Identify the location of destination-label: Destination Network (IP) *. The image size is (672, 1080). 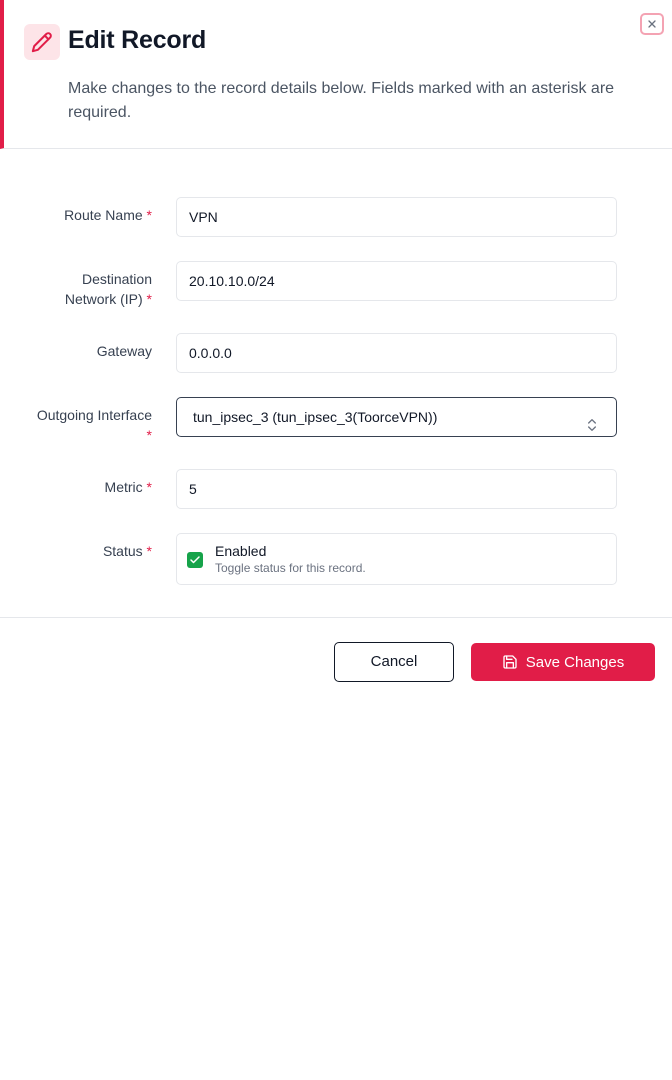
(108, 289).